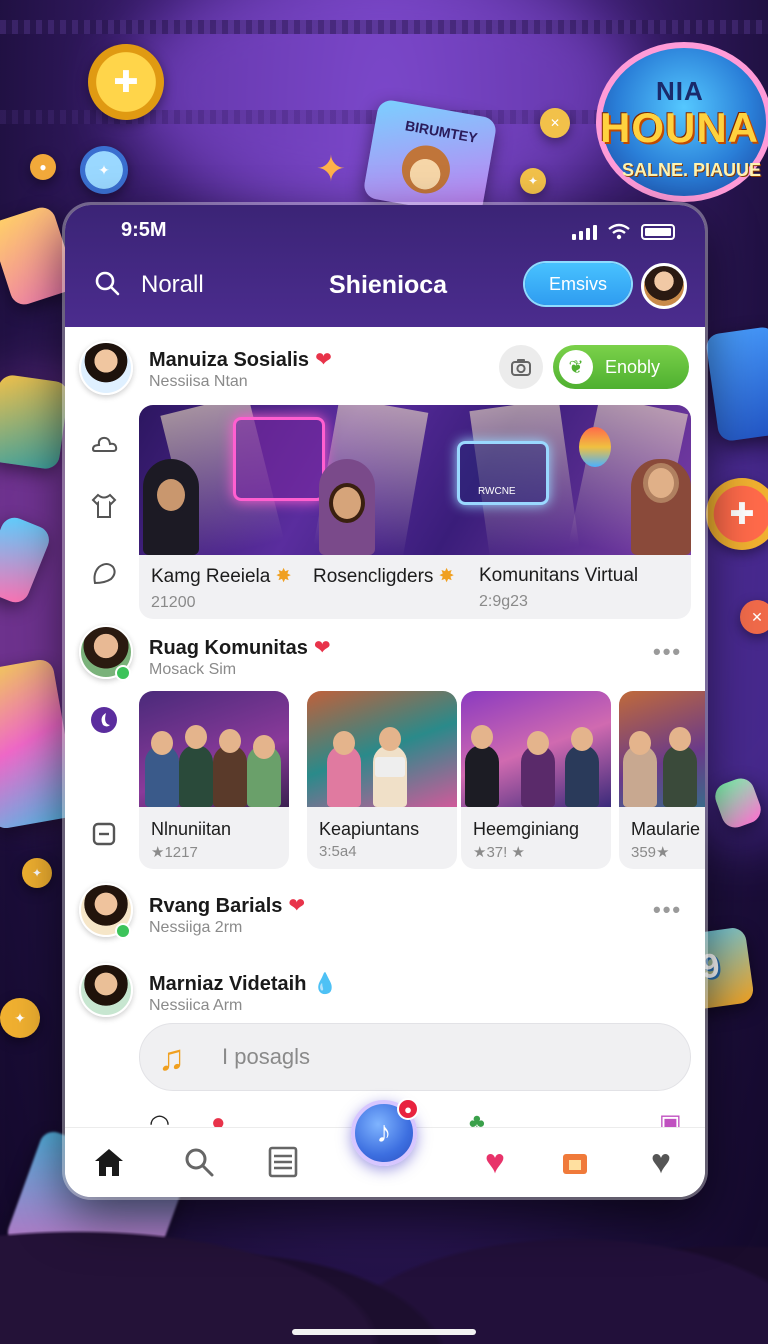 This screenshot has height=1344, width=768. Describe the element at coordinates (390, 767) in the screenshot. I see `tablet-icon` at that location.